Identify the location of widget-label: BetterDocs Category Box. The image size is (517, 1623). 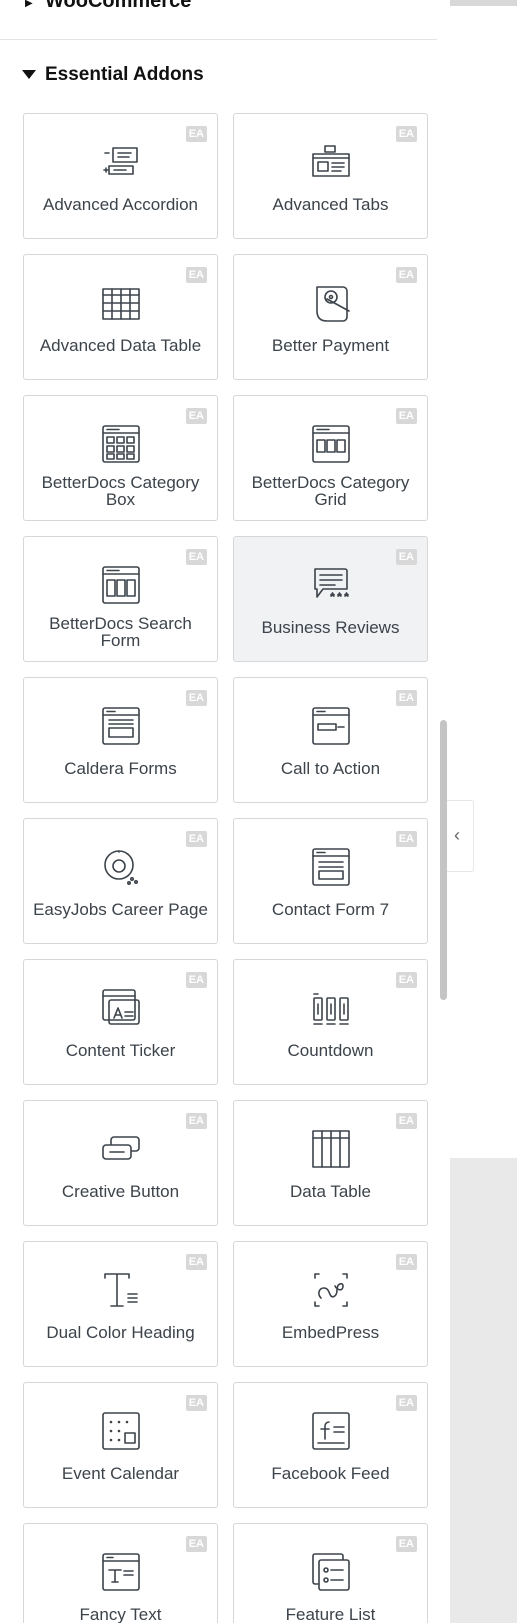
(120, 491).